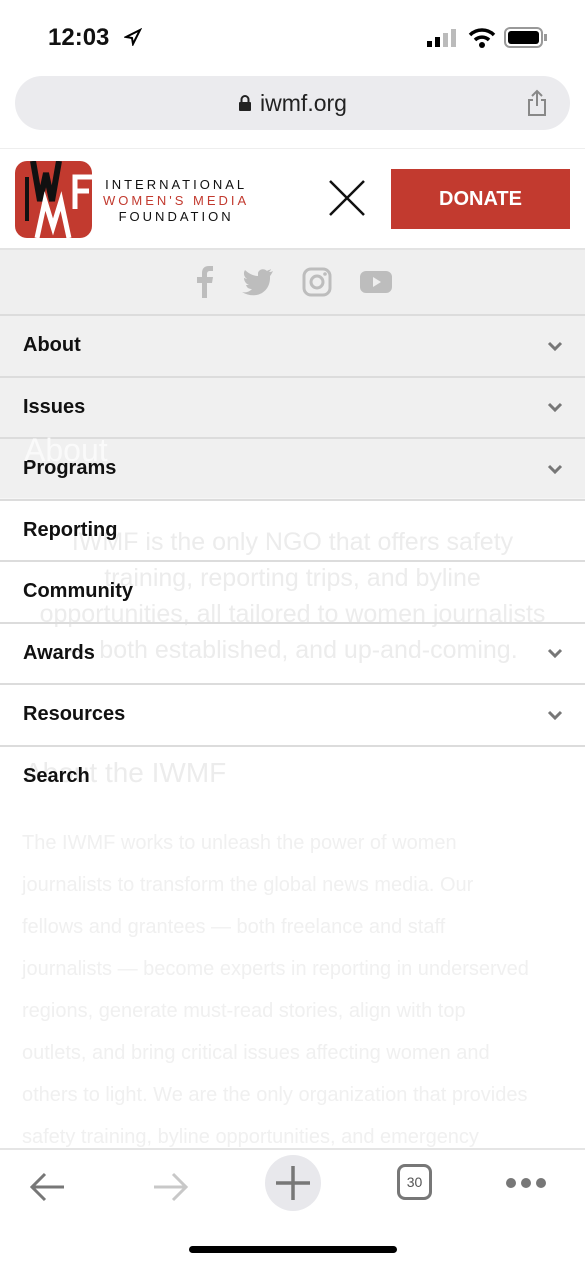 Image resolution: width=585 pixels, height=1266 pixels. Describe the element at coordinates (204, 282) in the screenshot. I see `facebook-icon` at that location.